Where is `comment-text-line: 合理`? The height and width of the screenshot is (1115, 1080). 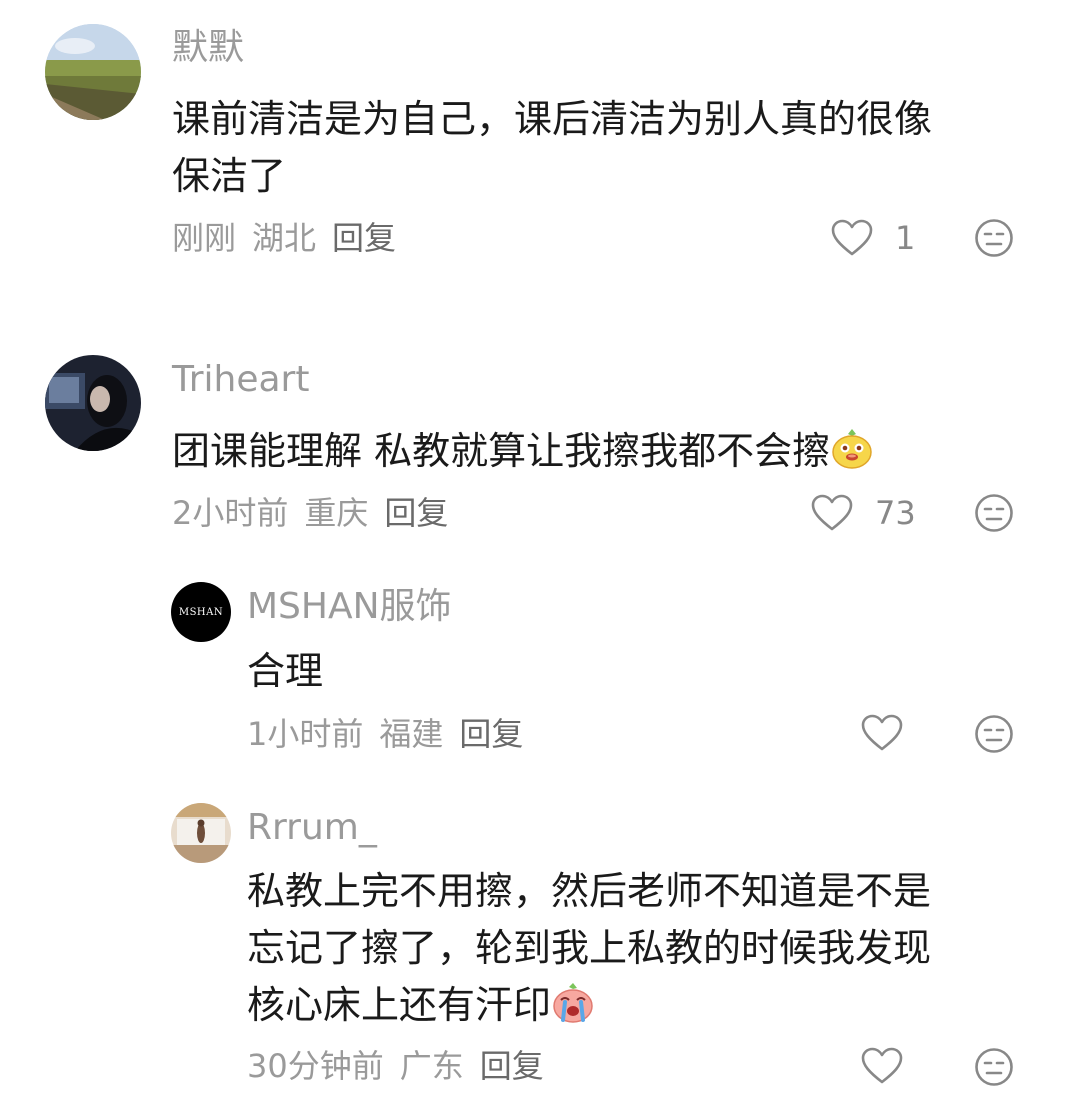
comment-text-line: 合理 is located at coordinates (285, 671).